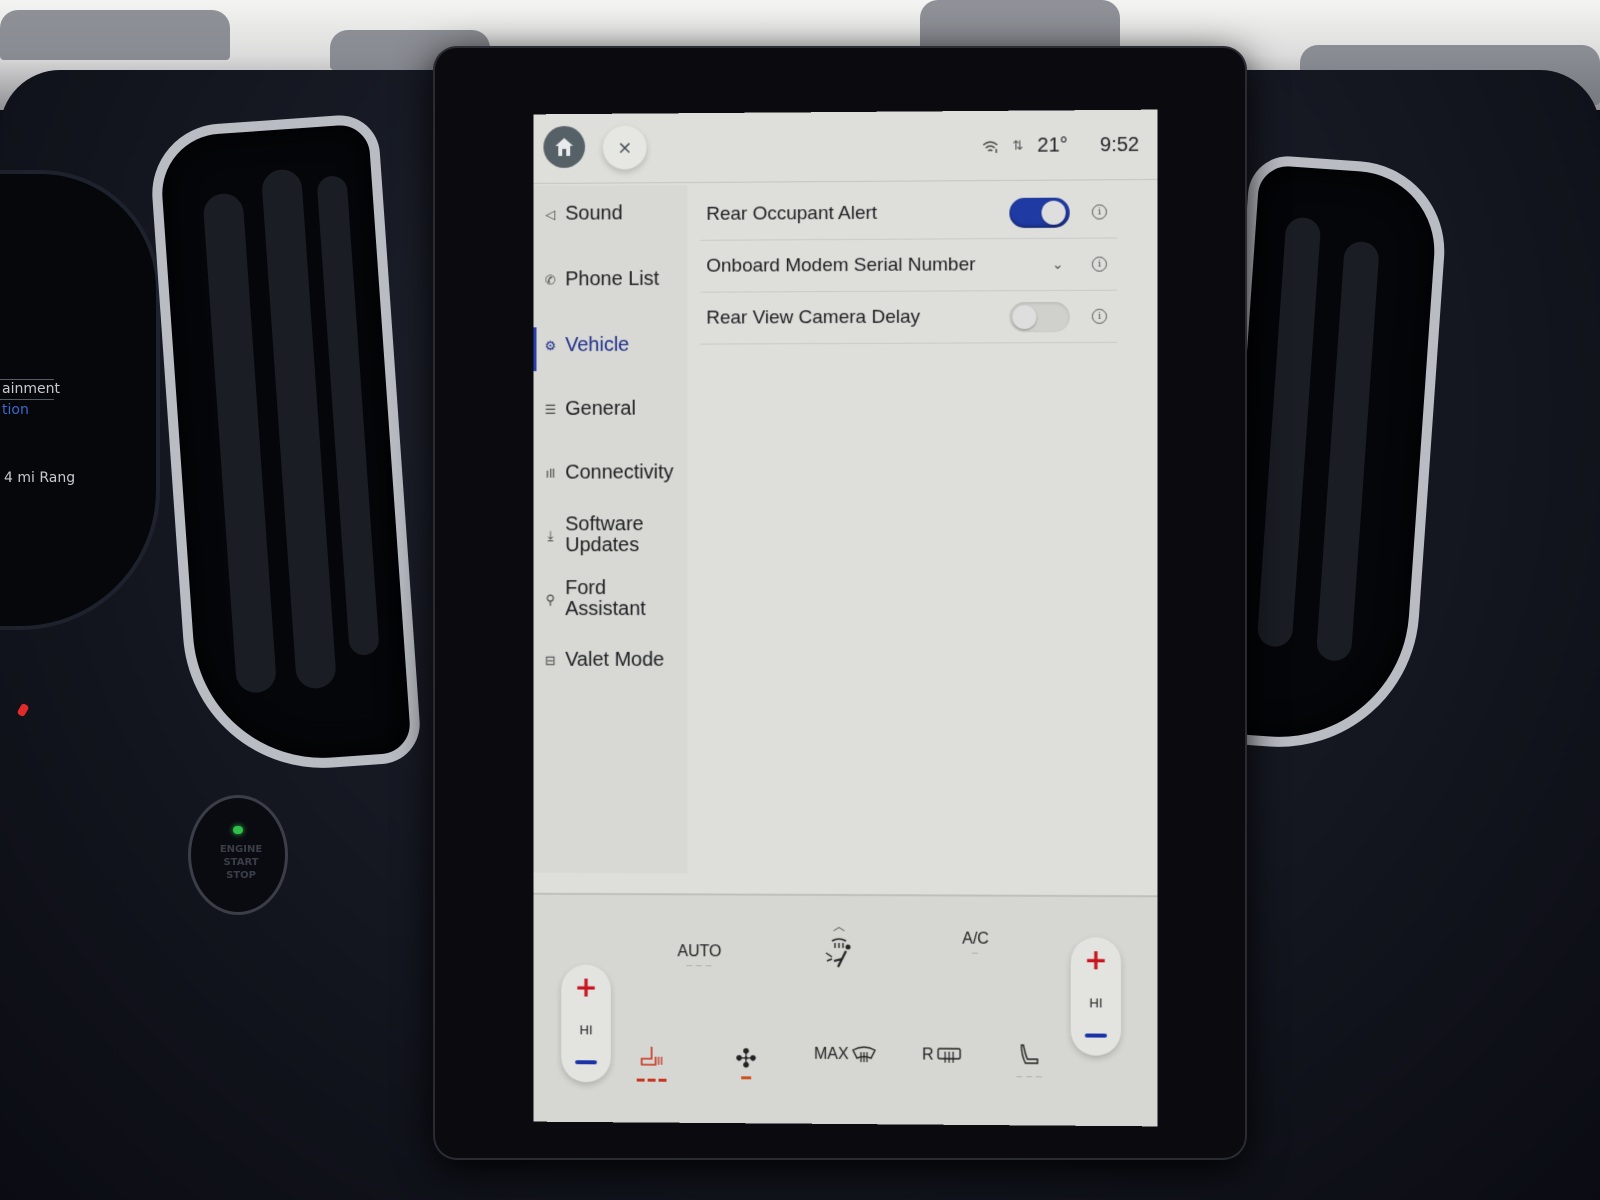 This screenshot has height=1200, width=1600. Describe the element at coordinates (585, 987) in the screenshot. I see `driver-temp-increase-button: +` at that location.